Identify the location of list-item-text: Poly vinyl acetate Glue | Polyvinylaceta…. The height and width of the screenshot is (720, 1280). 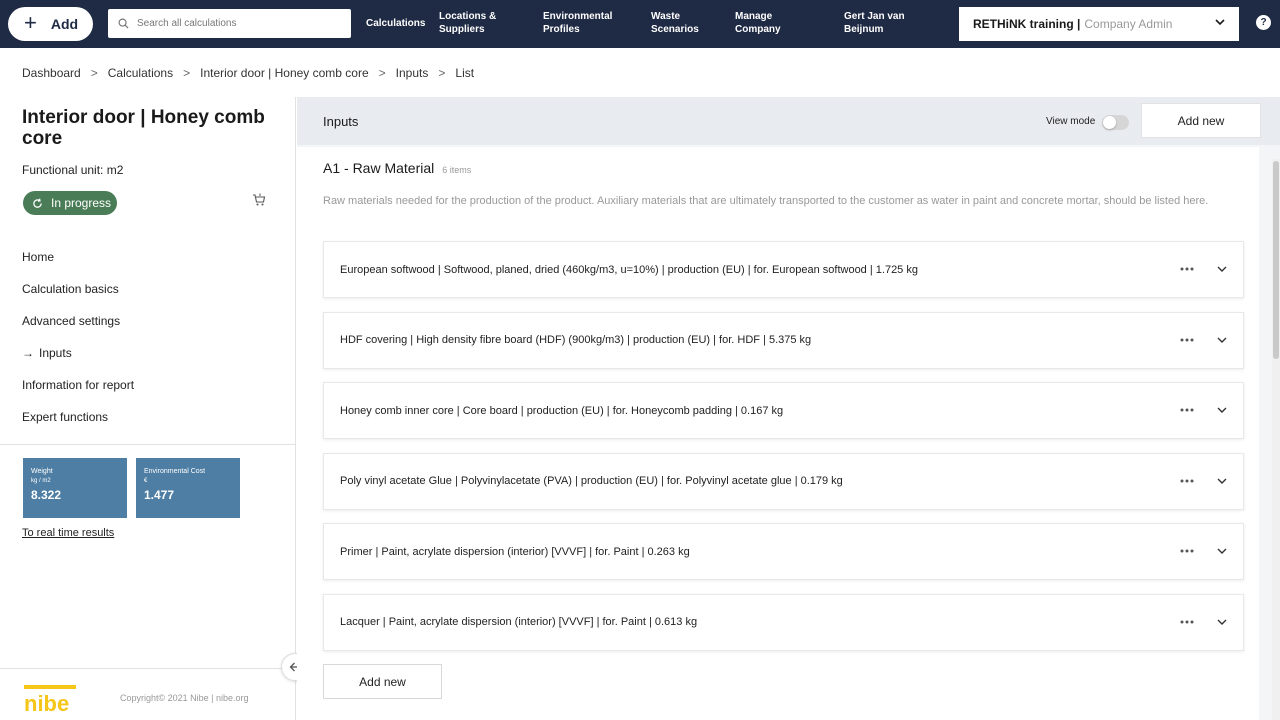
(591, 481).